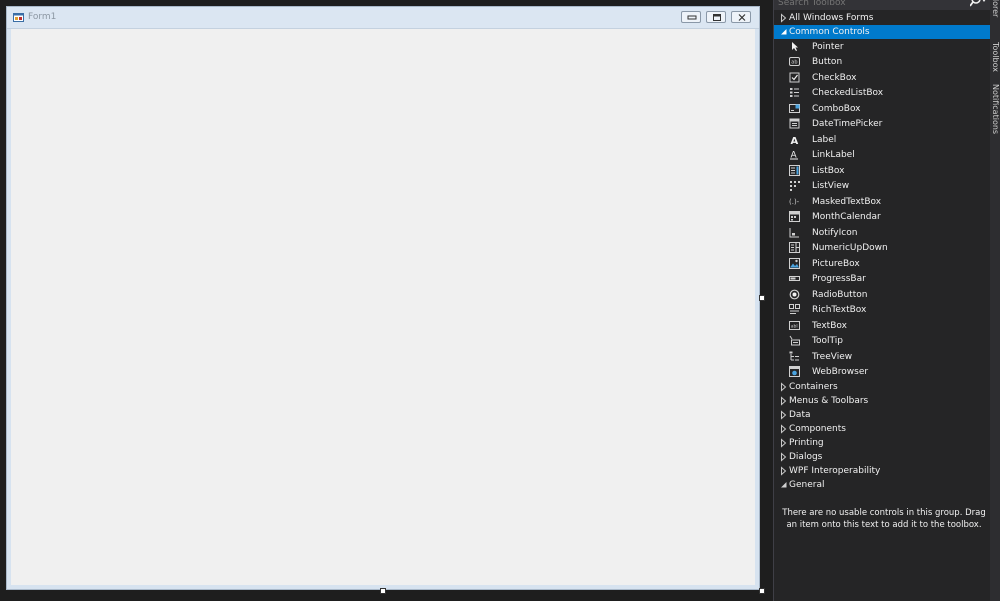  I want to click on numericupdown-icon, so click(794, 247).